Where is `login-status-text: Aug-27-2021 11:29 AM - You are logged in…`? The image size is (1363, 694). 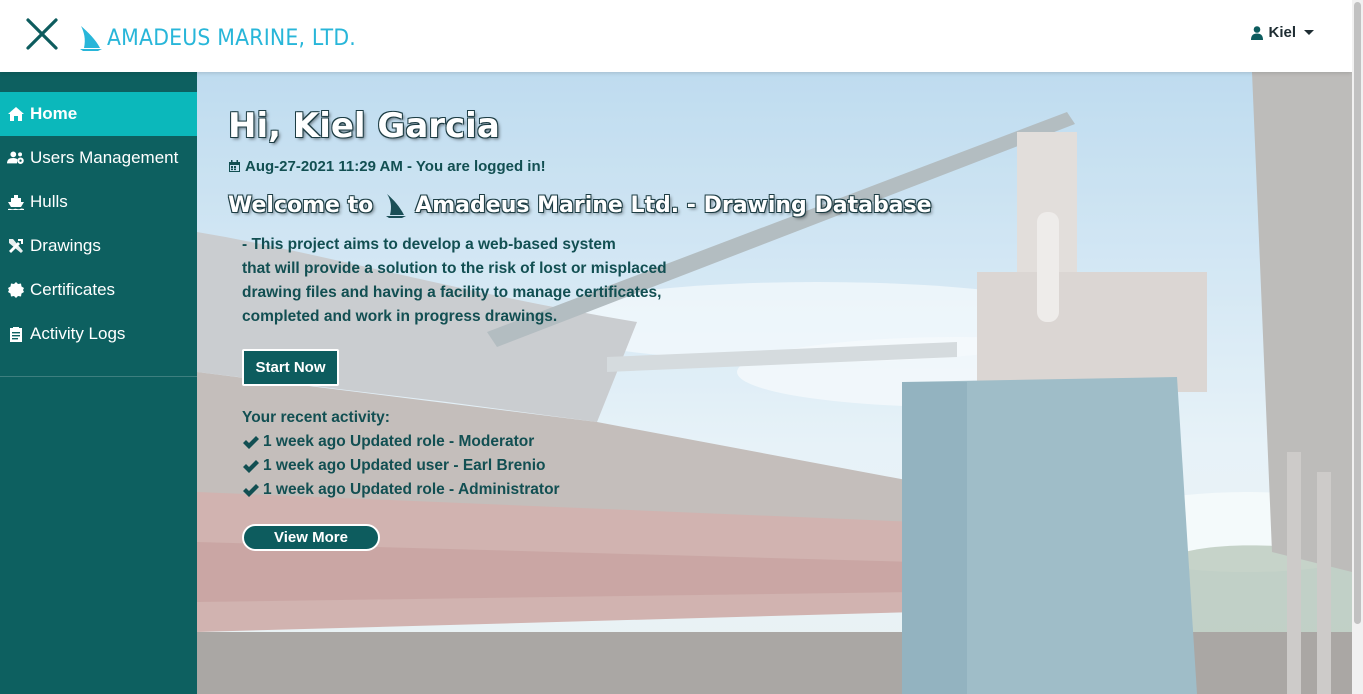
login-status-text: Aug-27-2021 11:29 AM - You are logged in… is located at coordinates (395, 166).